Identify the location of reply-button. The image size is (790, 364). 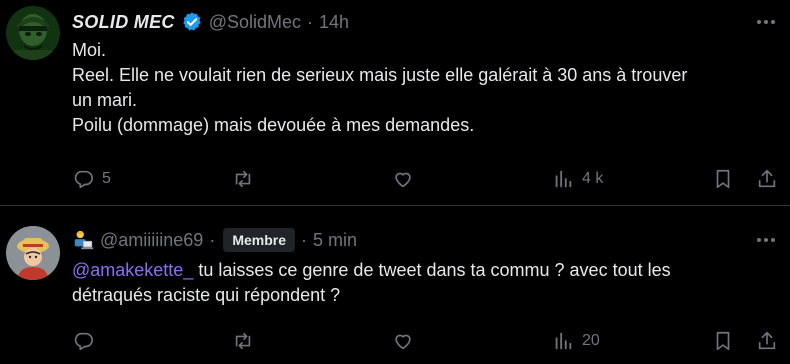
(83, 341).